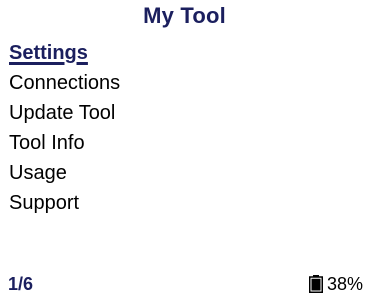  What do you see at coordinates (21, 284) in the screenshot?
I see `page-indicator: 1/6` at bounding box center [21, 284].